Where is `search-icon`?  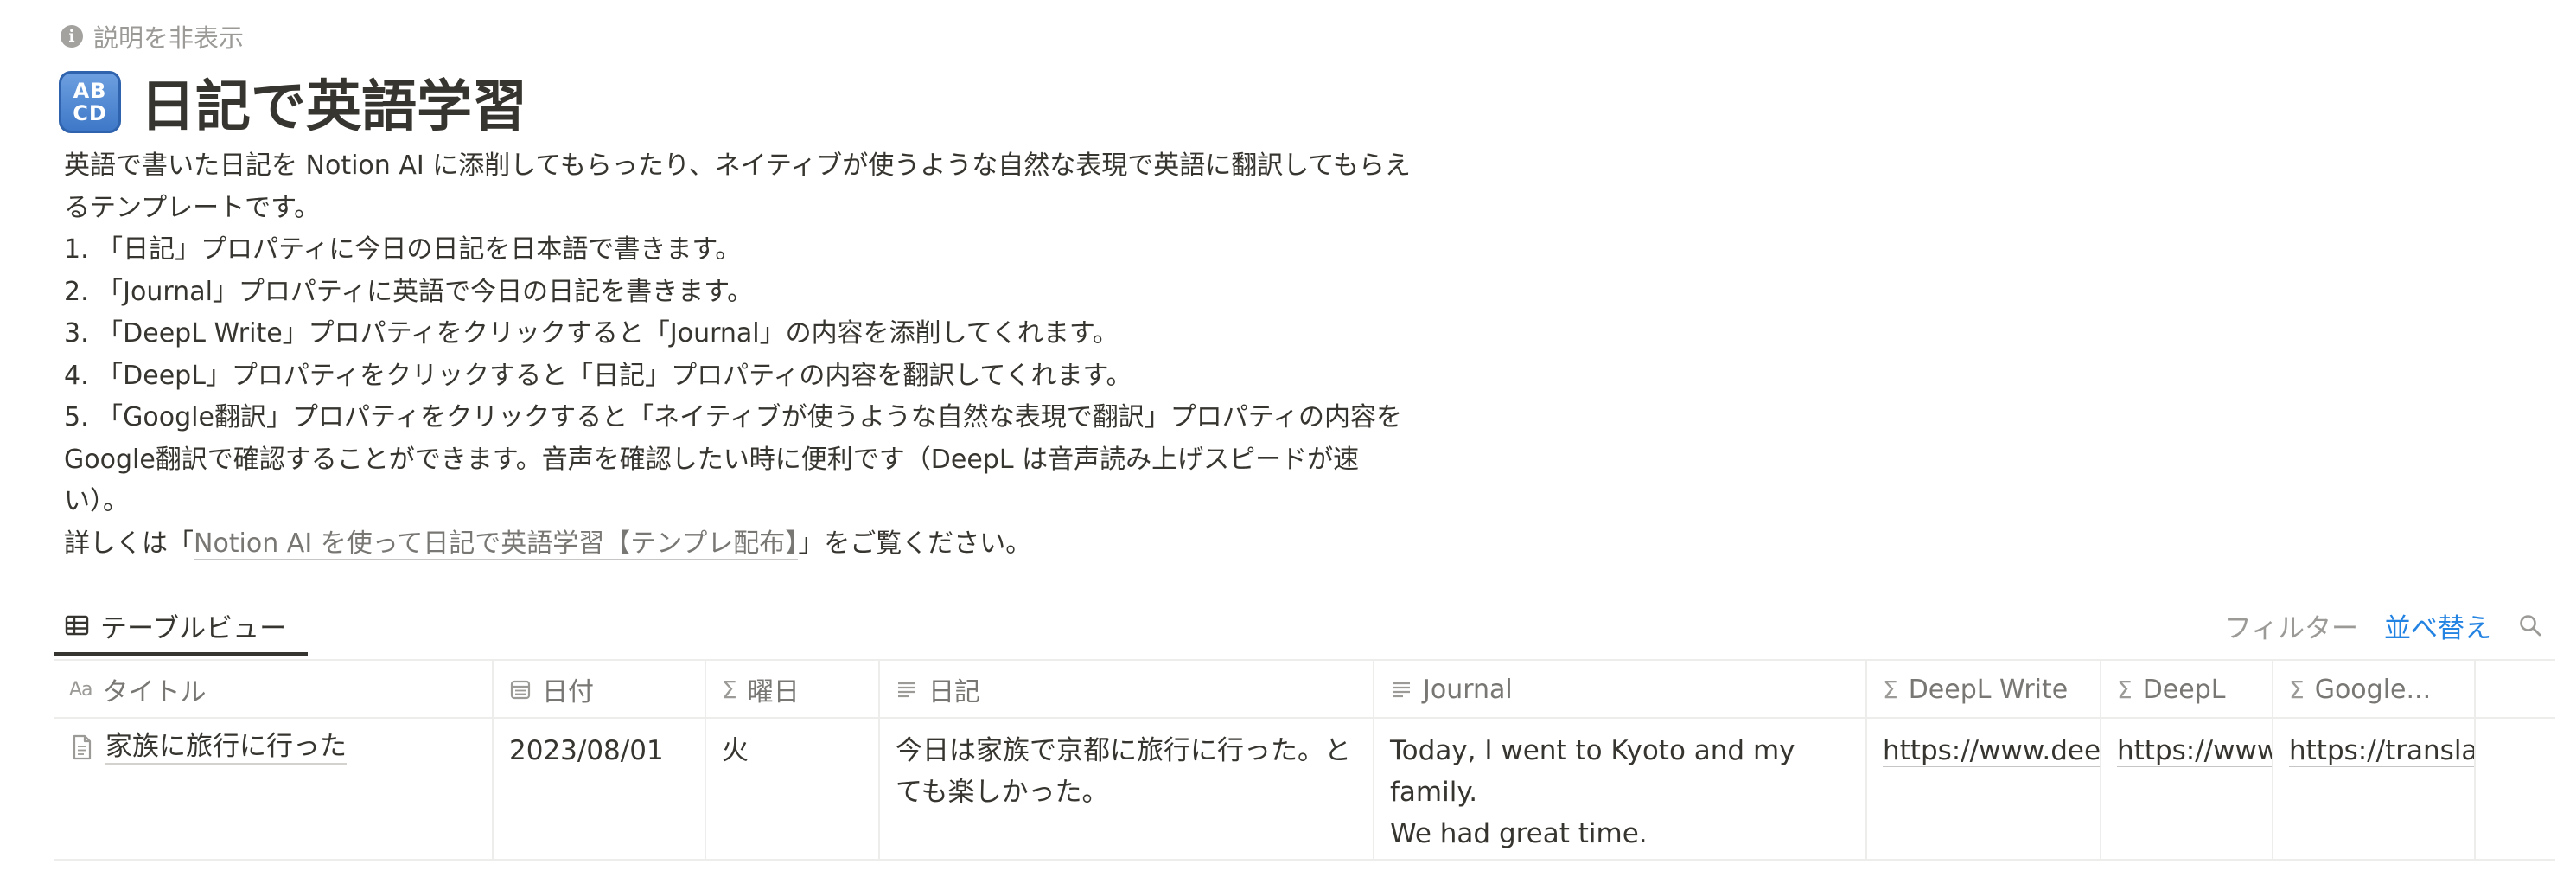
search-icon is located at coordinates (2530, 625).